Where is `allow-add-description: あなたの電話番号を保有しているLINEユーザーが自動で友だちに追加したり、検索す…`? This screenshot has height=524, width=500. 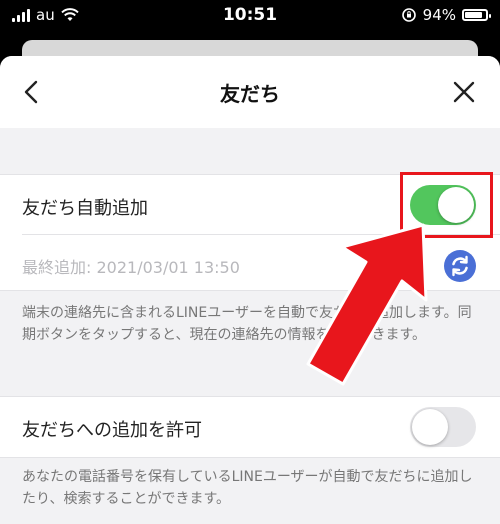 allow-add-description: あなたの電話番号を保有しているLINEユーザーが自動で友だちに追加したり、検索す… is located at coordinates (247, 488).